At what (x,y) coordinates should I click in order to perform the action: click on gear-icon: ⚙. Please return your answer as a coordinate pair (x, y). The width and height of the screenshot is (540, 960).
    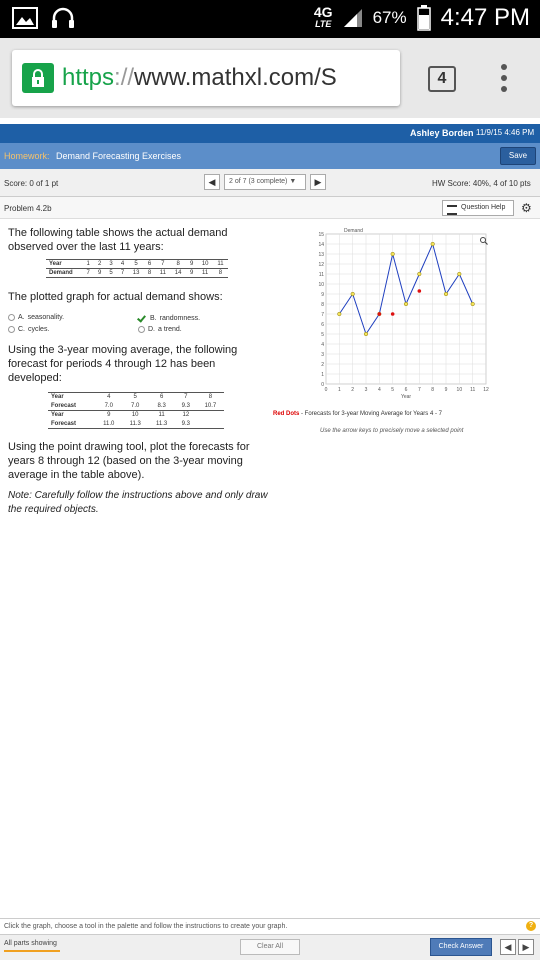
    Looking at the image, I should click on (526, 208).